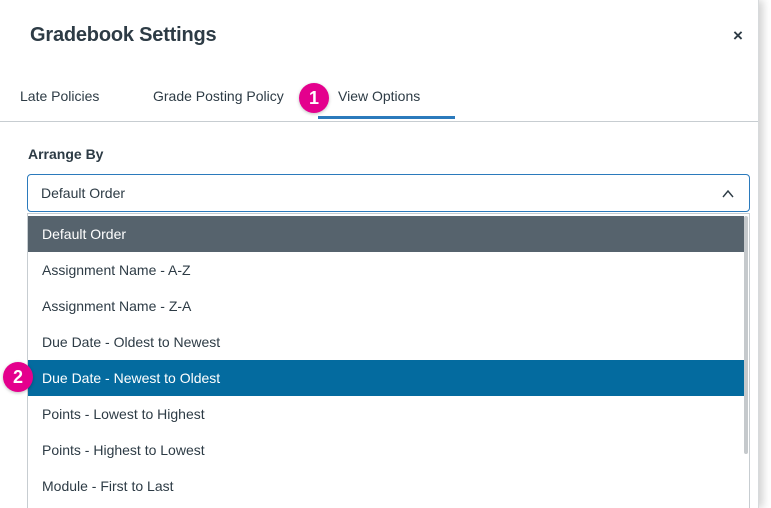  What do you see at coordinates (66, 154) in the screenshot?
I see `arrange-by-label: Arrange By` at bounding box center [66, 154].